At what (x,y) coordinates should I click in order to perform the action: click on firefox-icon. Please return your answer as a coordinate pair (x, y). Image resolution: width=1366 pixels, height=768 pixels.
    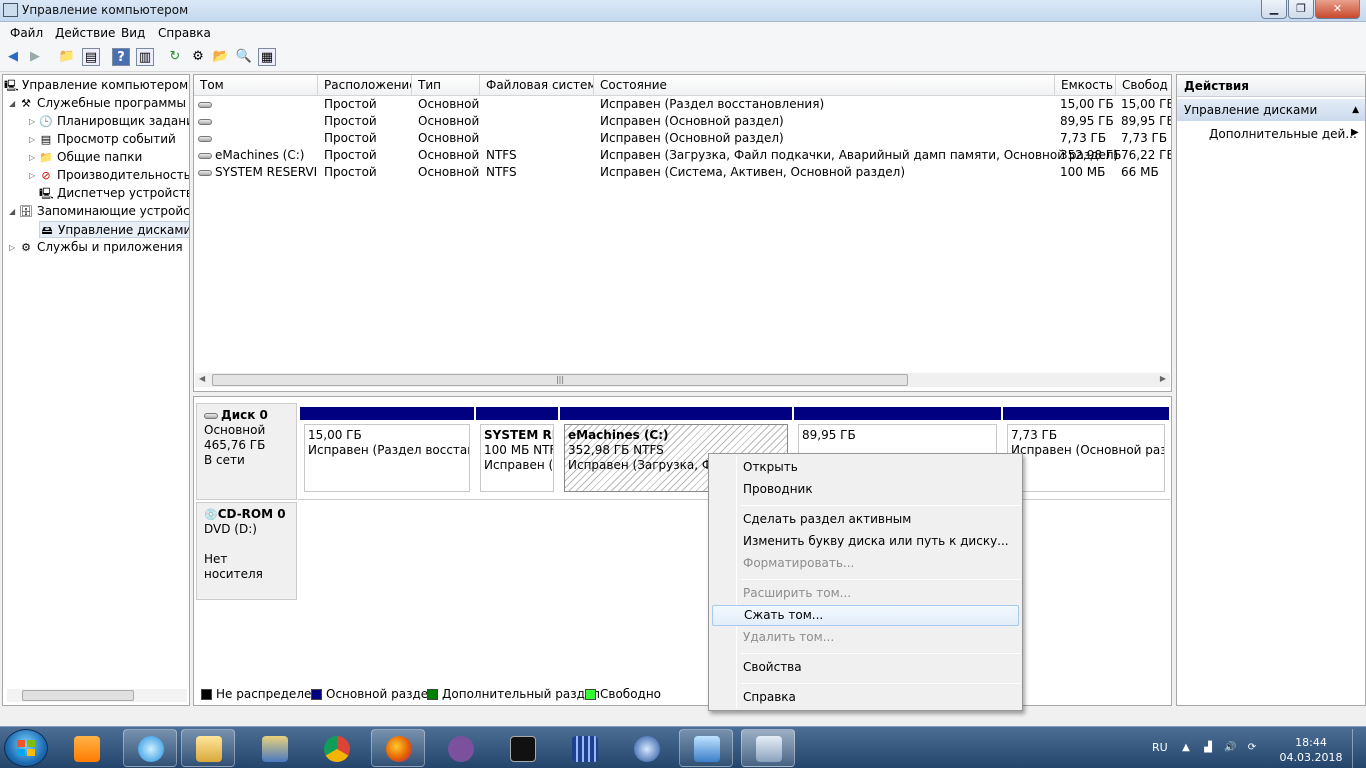
    Looking at the image, I should click on (399, 749).